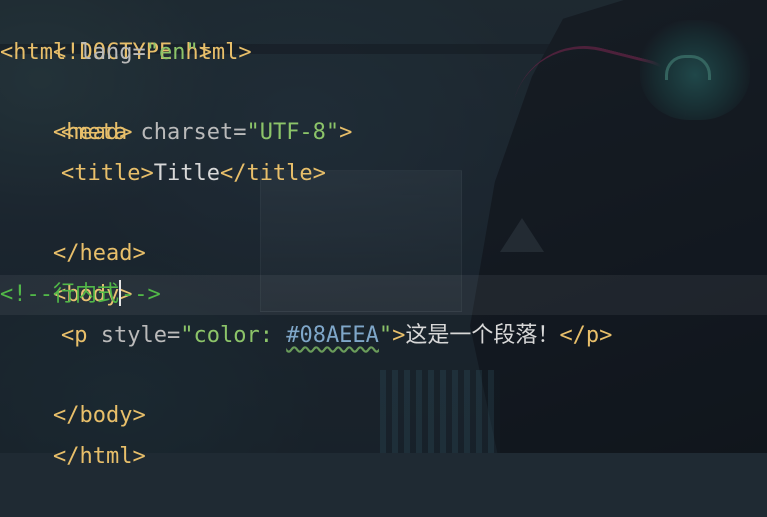 The width and height of the screenshot is (767, 517). I want to click on comment-token: -->, so click(141, 294).